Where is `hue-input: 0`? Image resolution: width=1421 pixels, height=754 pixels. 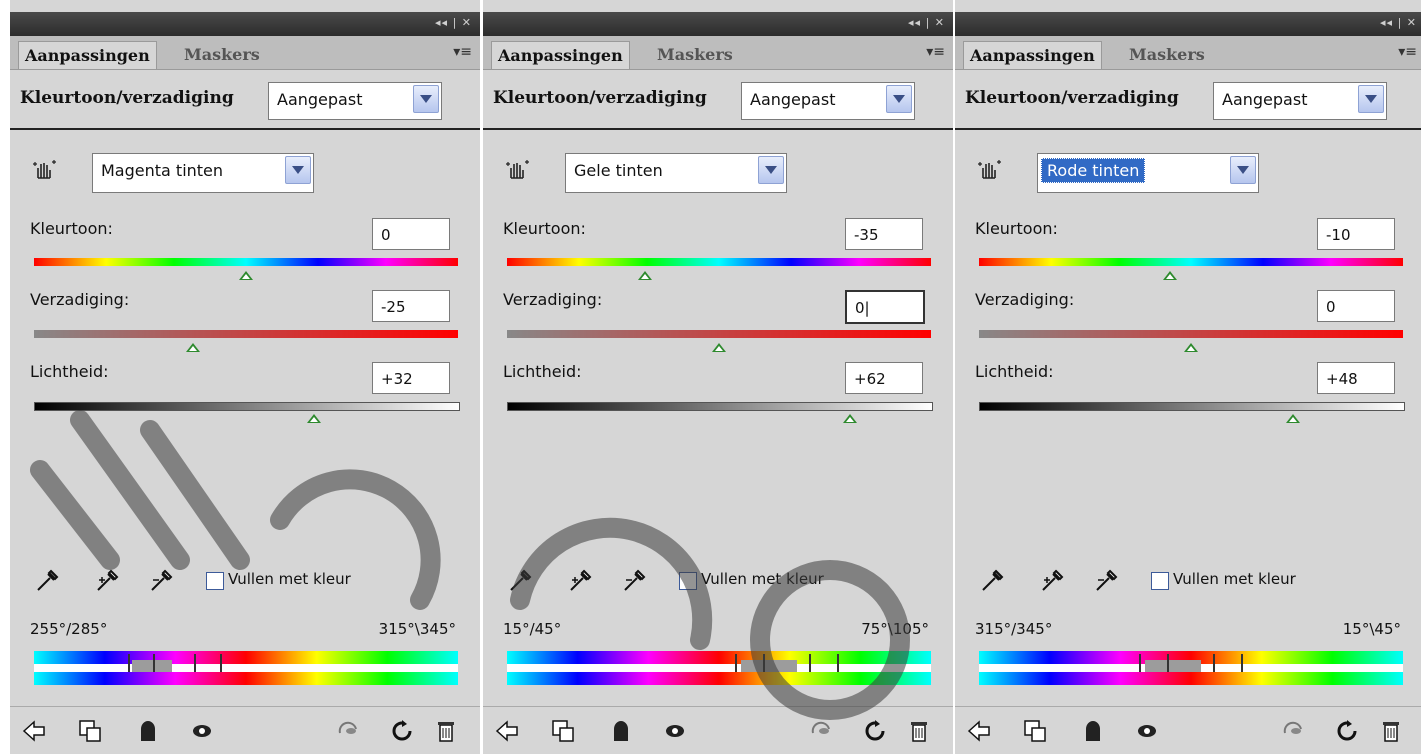
hue-input: 0 is located at coordinates (411, 234).